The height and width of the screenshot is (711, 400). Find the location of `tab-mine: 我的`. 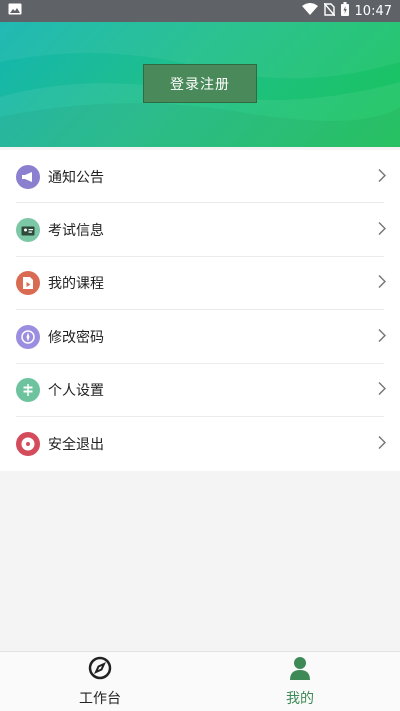

tab-mine: 我的 is located at coordinates (300, 681).